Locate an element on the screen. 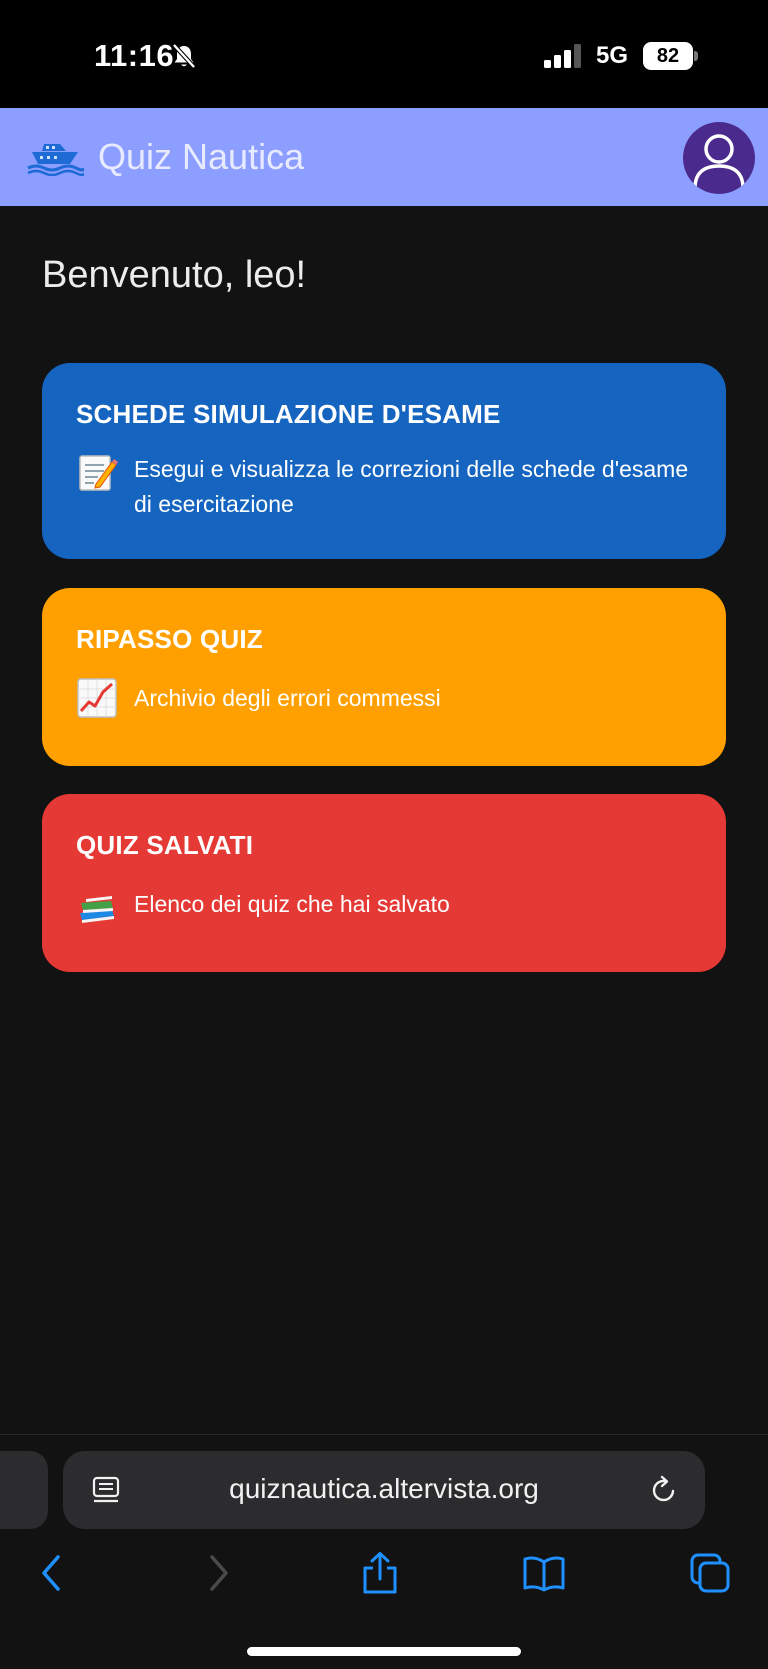 The image size is (768, 1669). url-text: quiznautica.altervista.org is located at coordinates (384, 1489).